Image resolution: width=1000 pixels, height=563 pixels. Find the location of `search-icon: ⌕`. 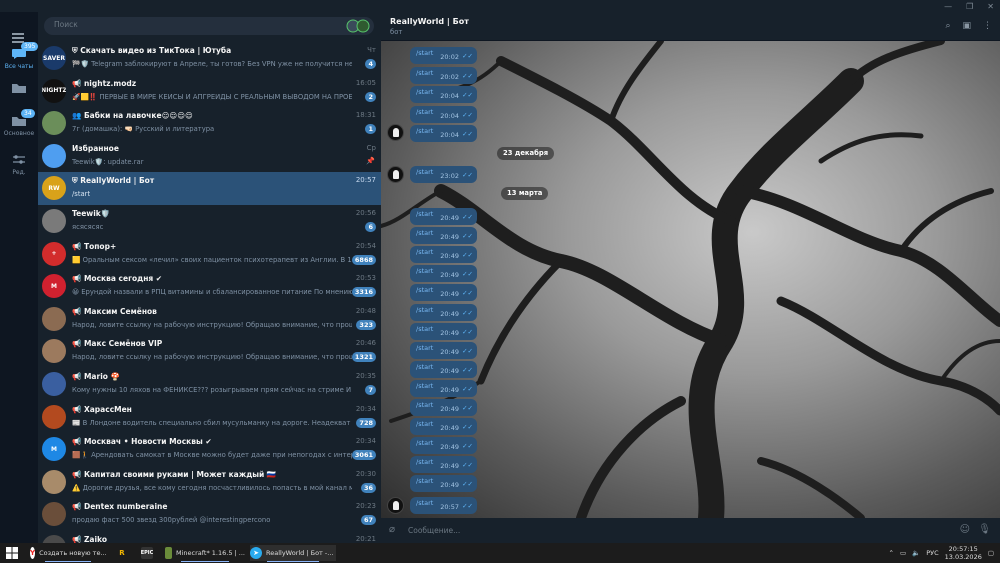

search-icon: ⌕ is located at coordinates (947, 26).